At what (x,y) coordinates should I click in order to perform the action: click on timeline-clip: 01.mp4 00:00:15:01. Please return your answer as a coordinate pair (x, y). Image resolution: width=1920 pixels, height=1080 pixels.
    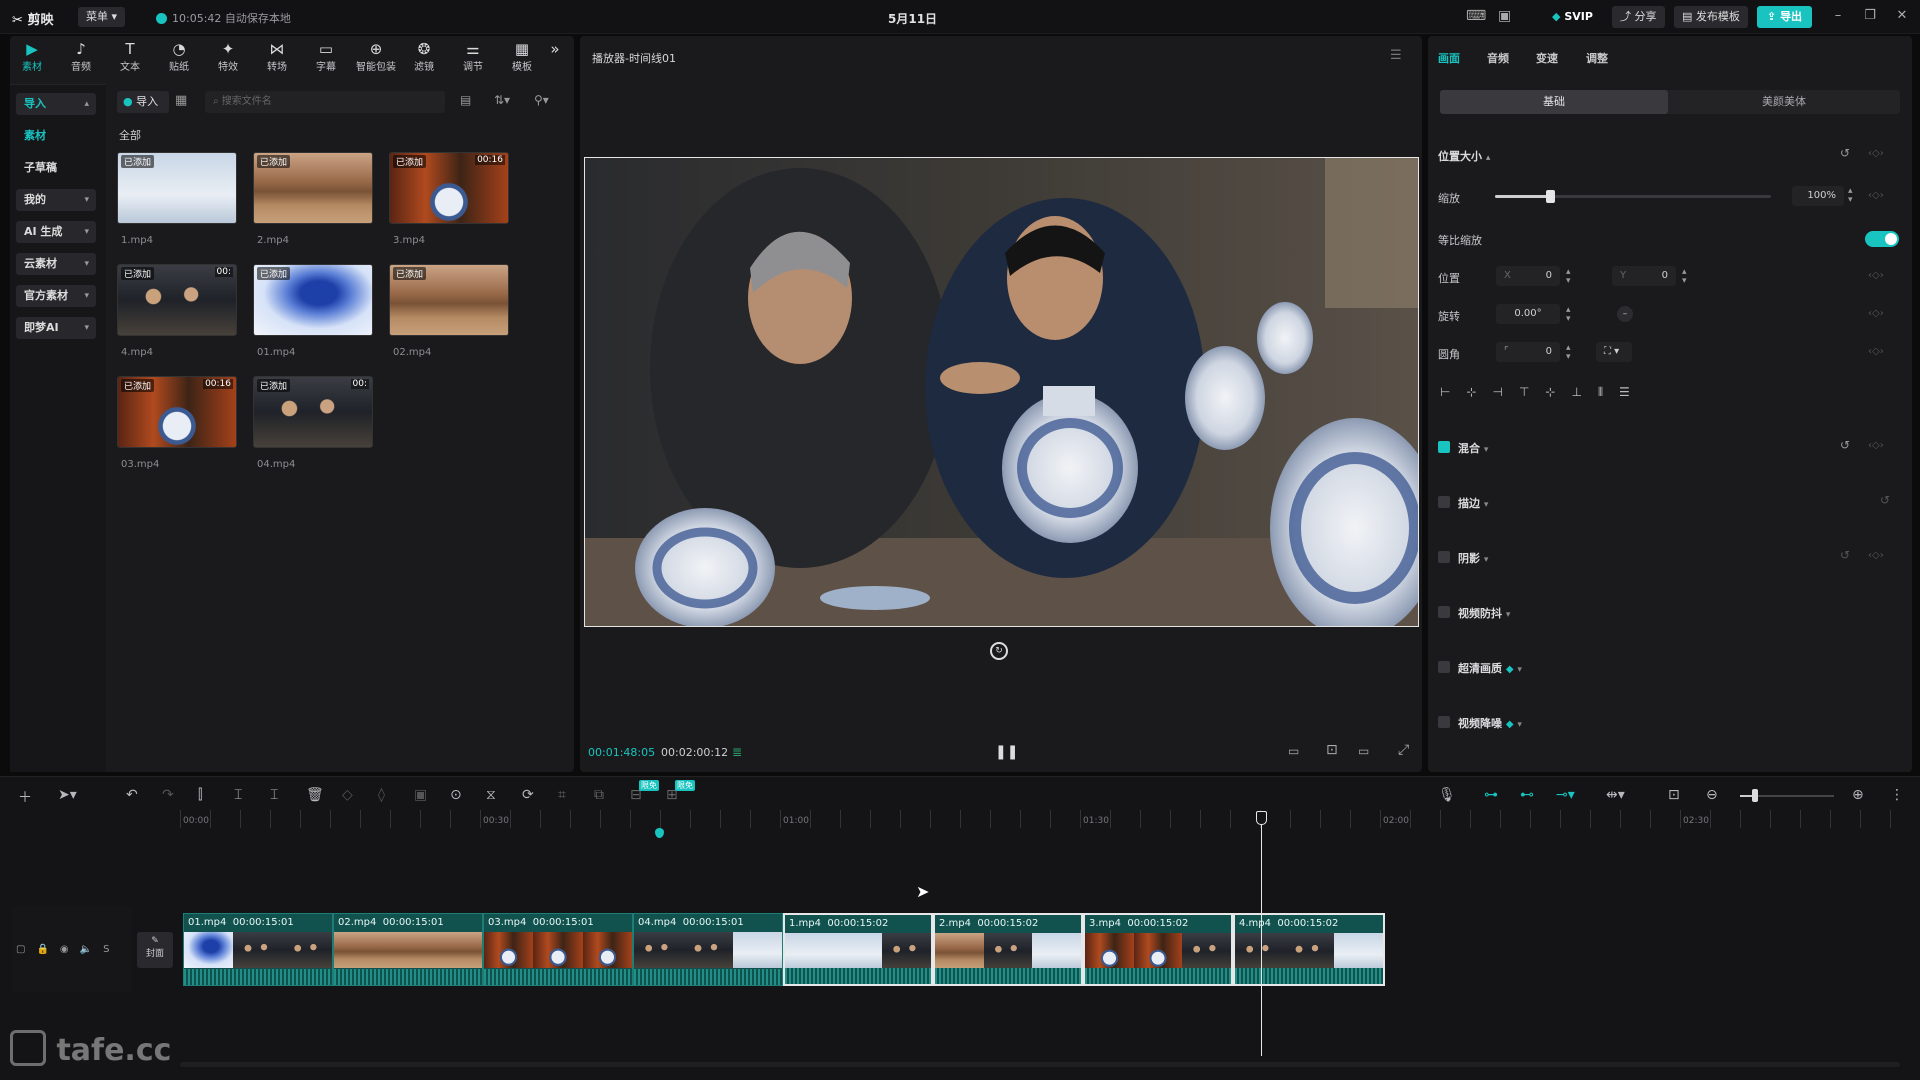
    Looking at the image, I should click on (258, 949).